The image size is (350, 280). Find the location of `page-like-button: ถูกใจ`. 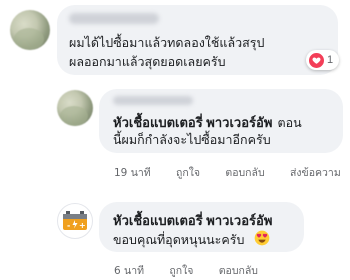

page-like-button: ถูกใจ is located at coordinates (181, 270).